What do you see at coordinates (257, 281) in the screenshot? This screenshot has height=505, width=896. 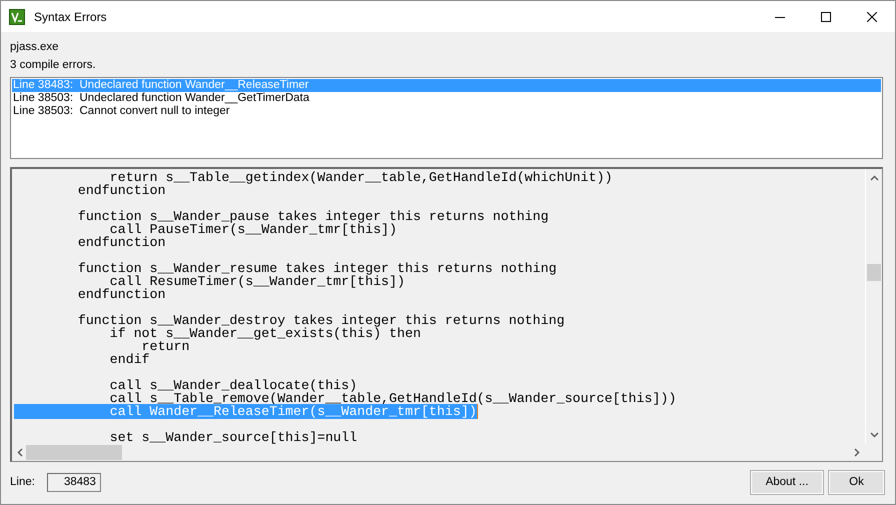 I see `code-line: call ResumeTimer(s__Wander_tmr[this])` at bounding box center [257, 281].